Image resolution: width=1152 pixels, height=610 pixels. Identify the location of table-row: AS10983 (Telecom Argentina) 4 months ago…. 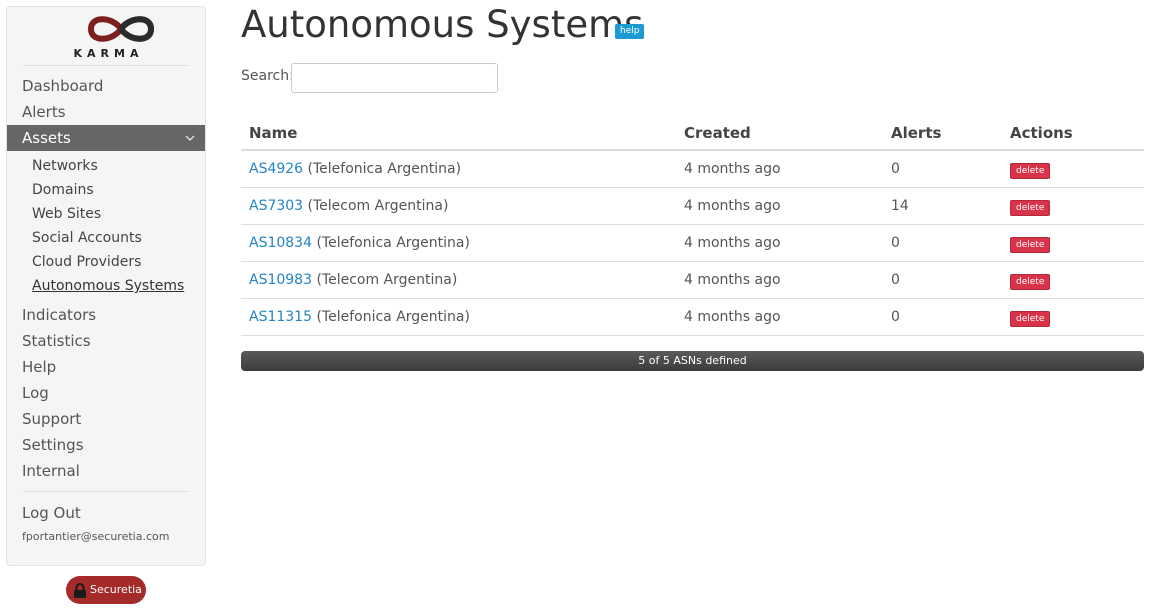
(692, 280).